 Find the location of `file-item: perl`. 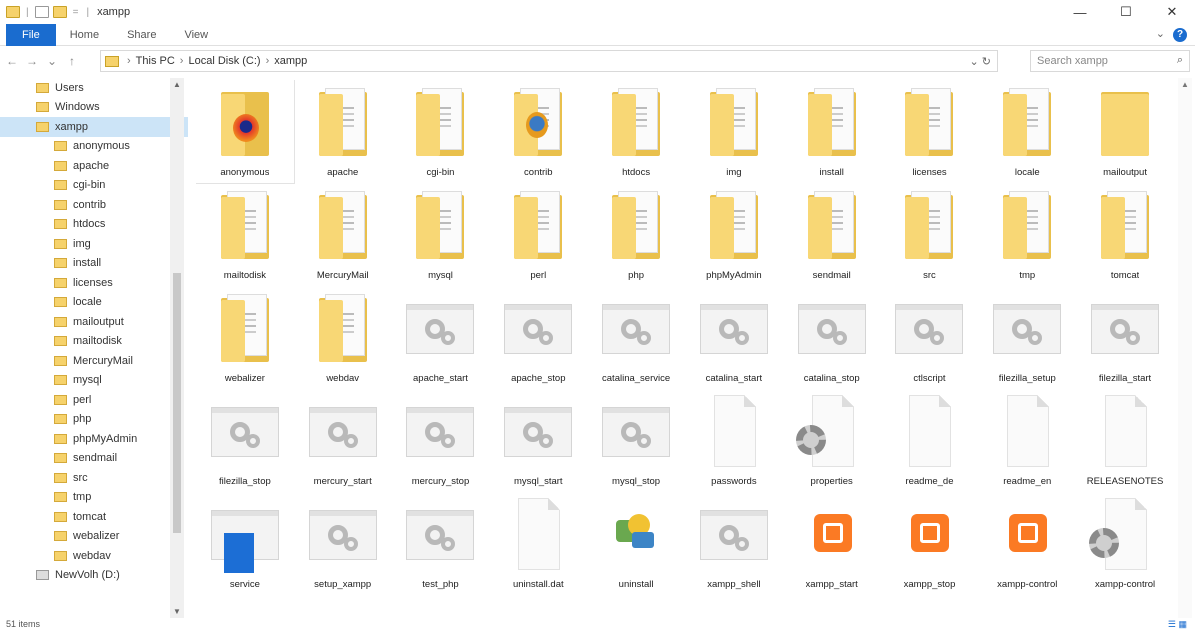

file-item: perl is located at coordinates (538, 234).